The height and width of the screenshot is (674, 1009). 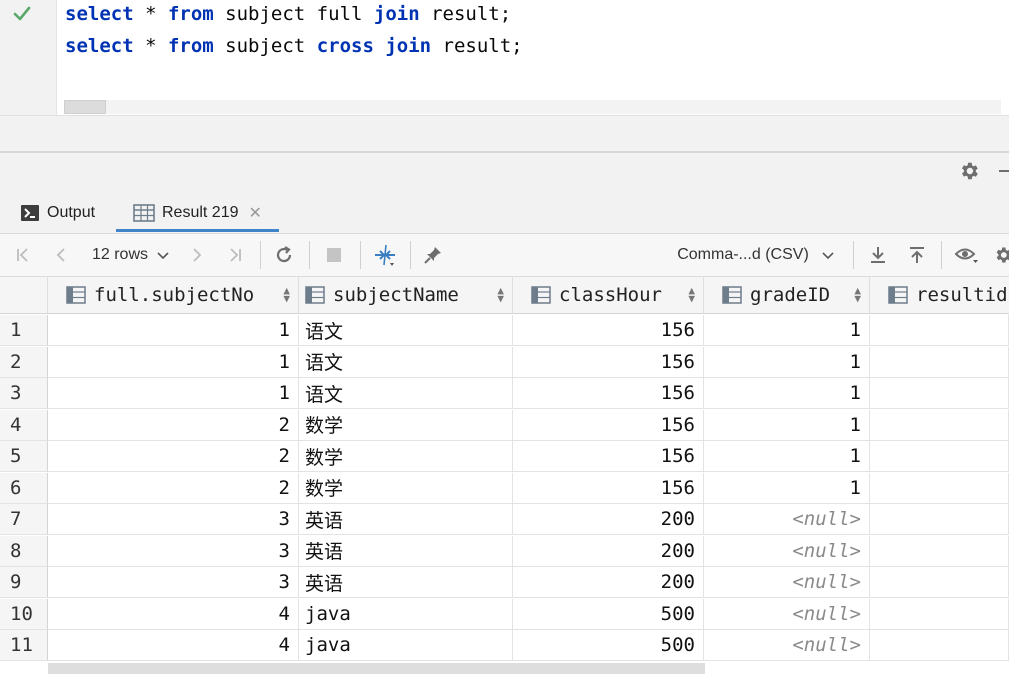 I want to click on row-number: 2, so click(x=24, y=362).